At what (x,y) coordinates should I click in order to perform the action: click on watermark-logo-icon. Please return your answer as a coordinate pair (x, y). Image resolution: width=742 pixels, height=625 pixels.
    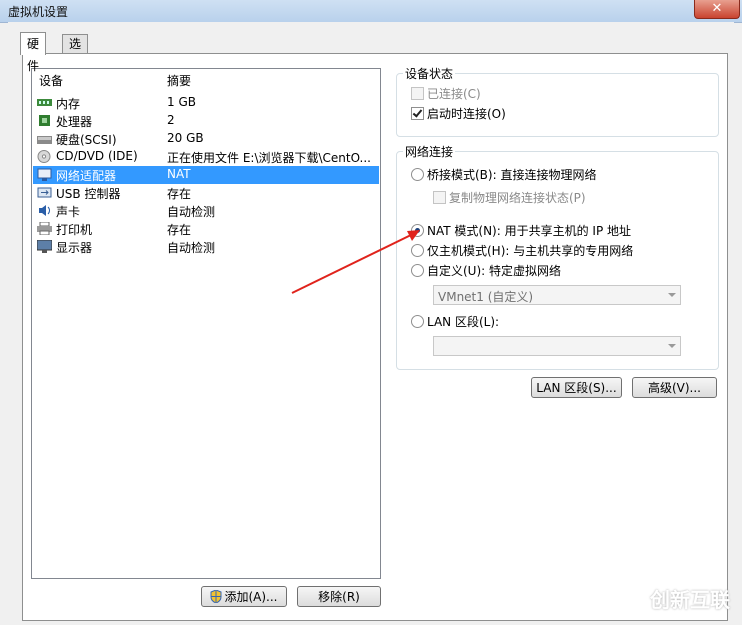
    Looking at the image, I should click on (628, 596).